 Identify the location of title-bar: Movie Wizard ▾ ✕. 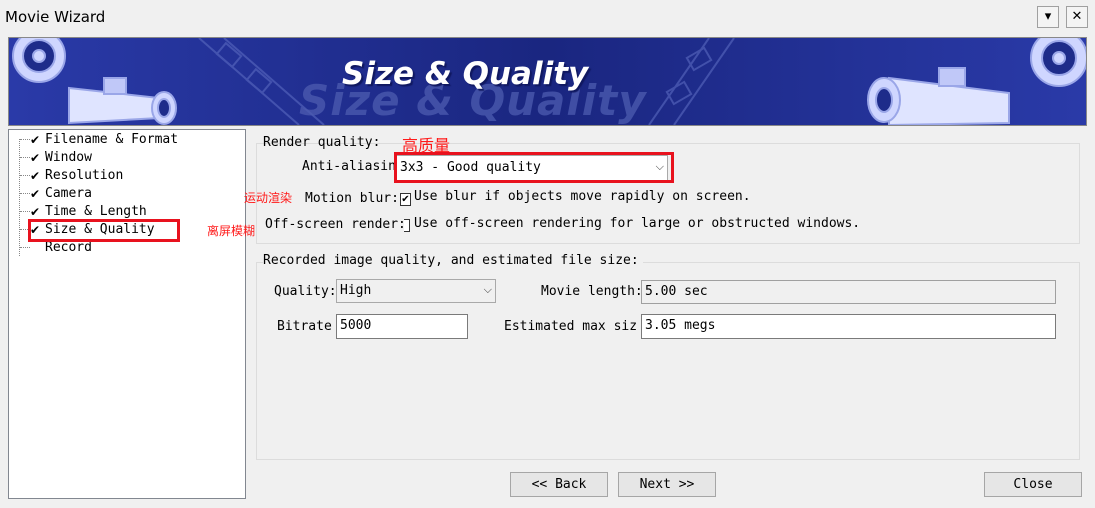
(547, 17).